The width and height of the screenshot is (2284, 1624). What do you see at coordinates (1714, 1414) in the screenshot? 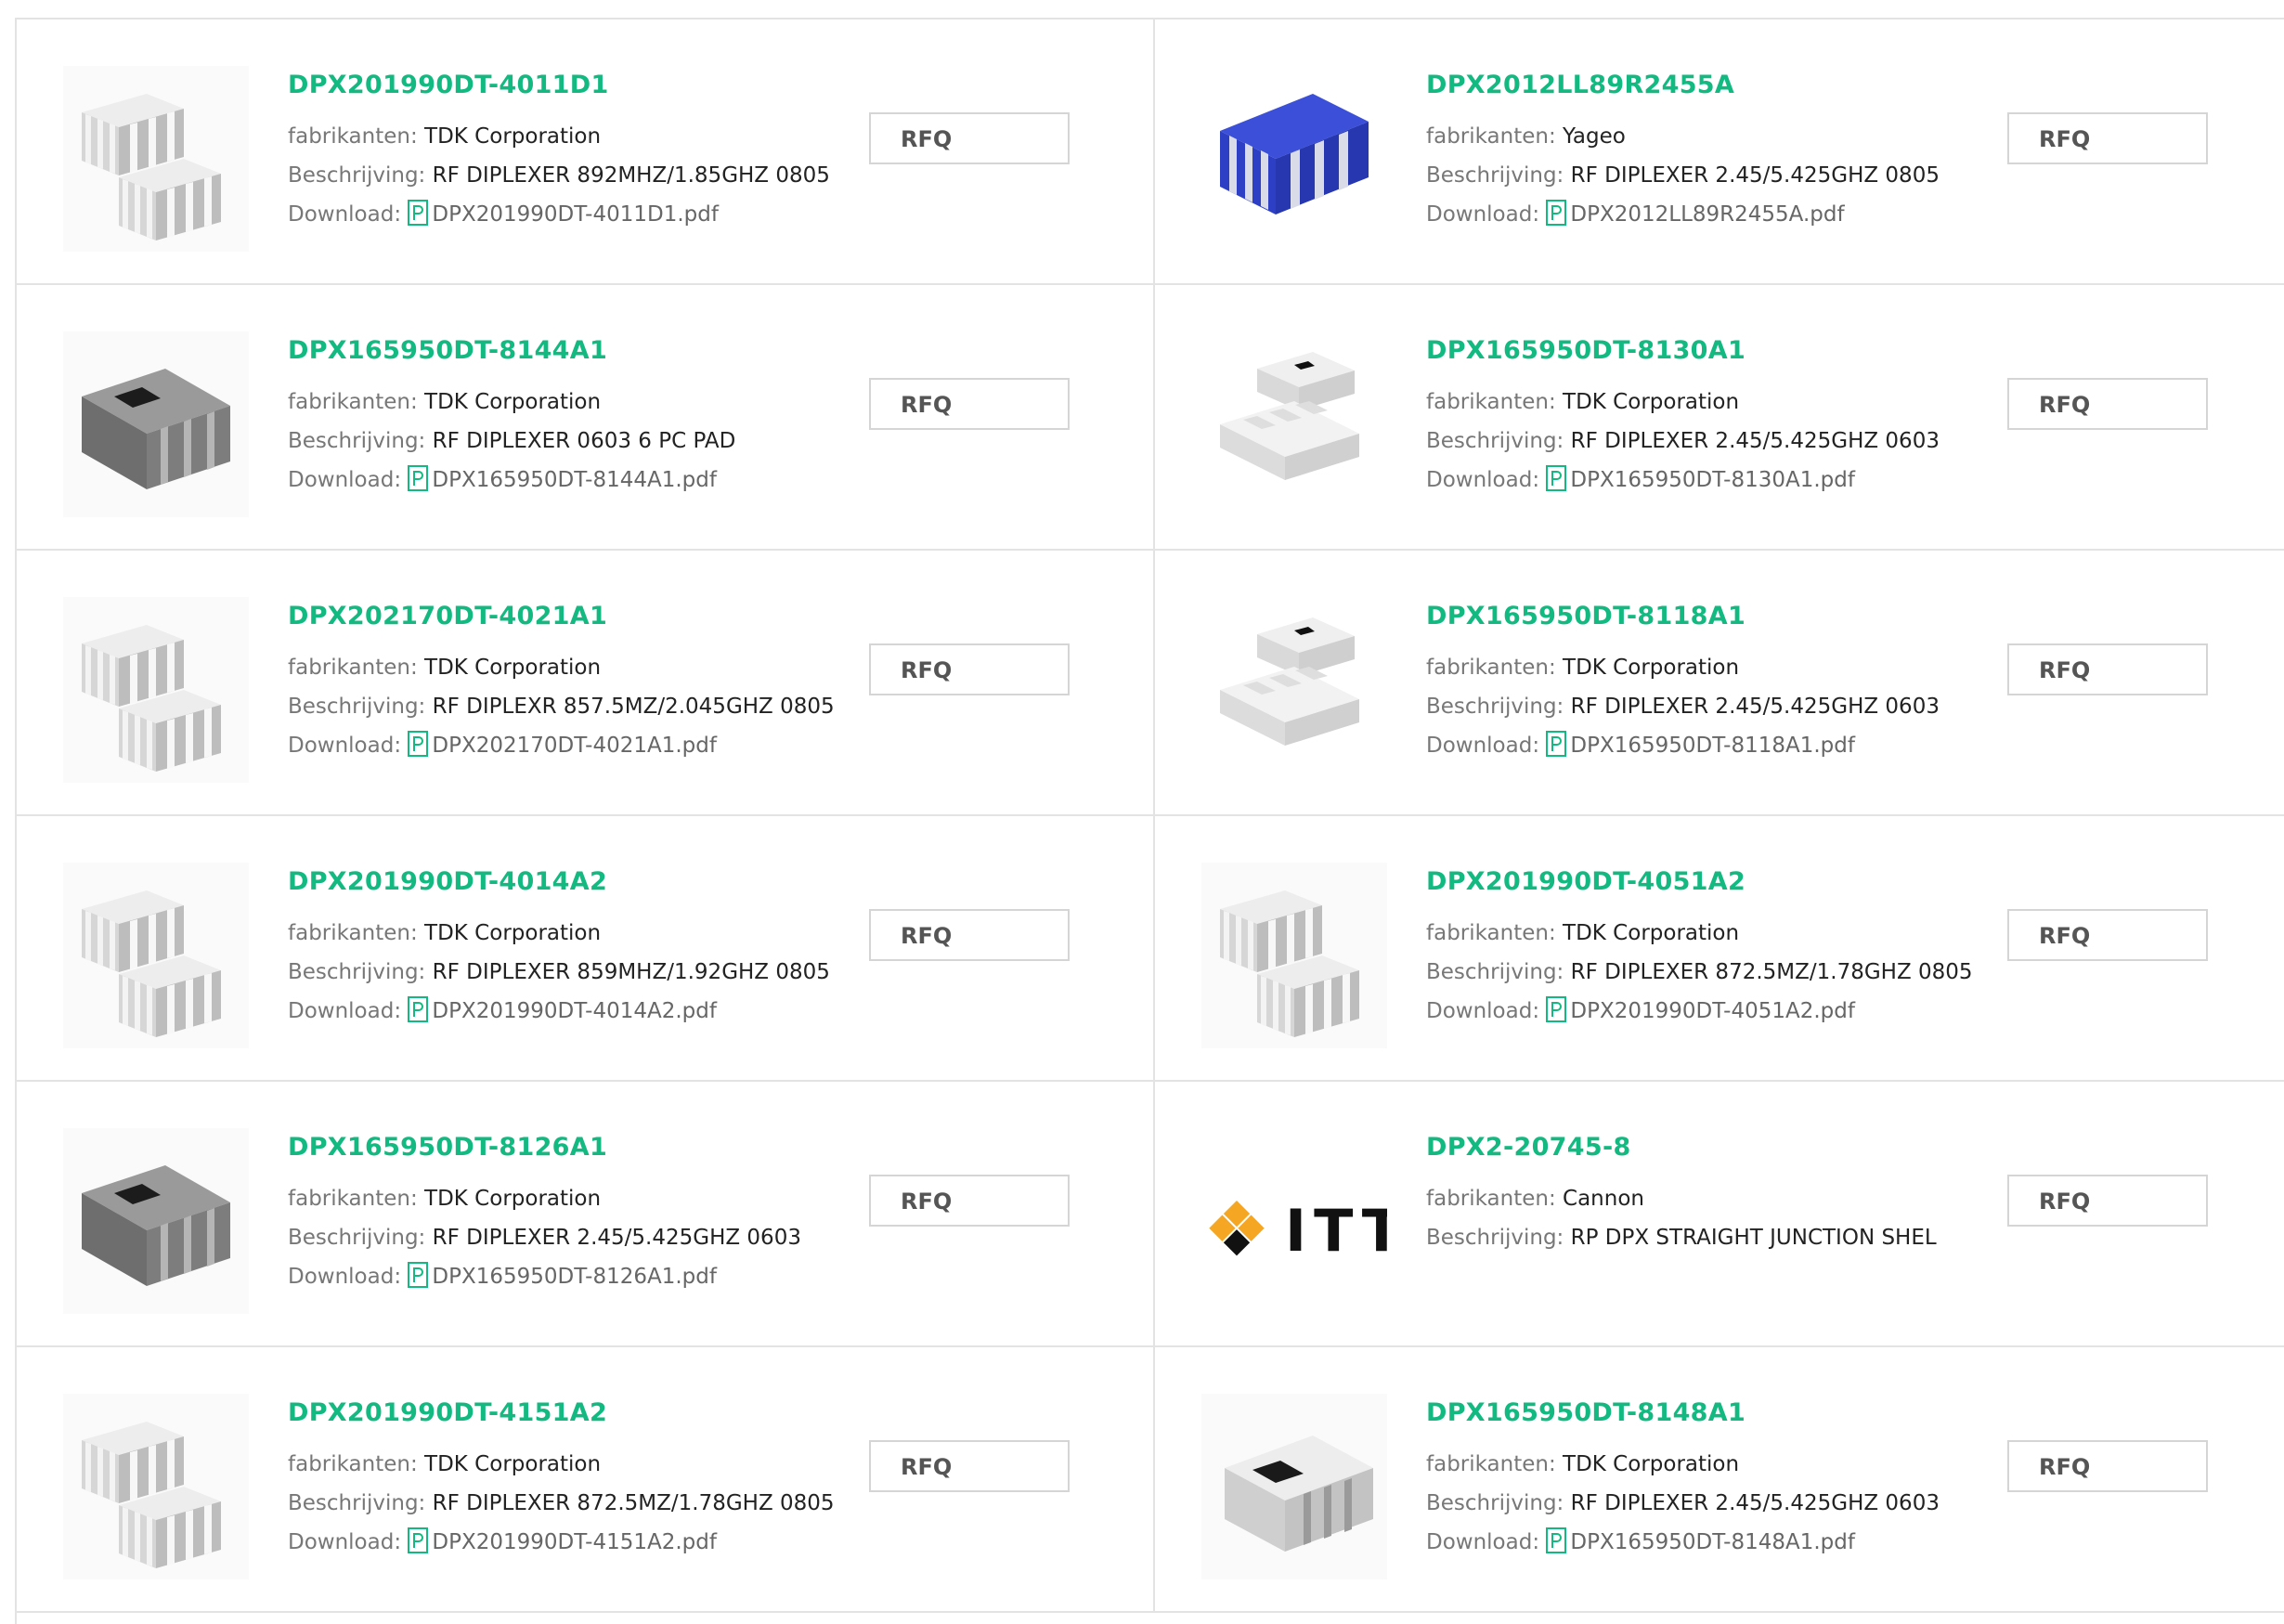
I see `product-title-link: DPX165950DT-8148A1` at bounding box center [1714, 1414].